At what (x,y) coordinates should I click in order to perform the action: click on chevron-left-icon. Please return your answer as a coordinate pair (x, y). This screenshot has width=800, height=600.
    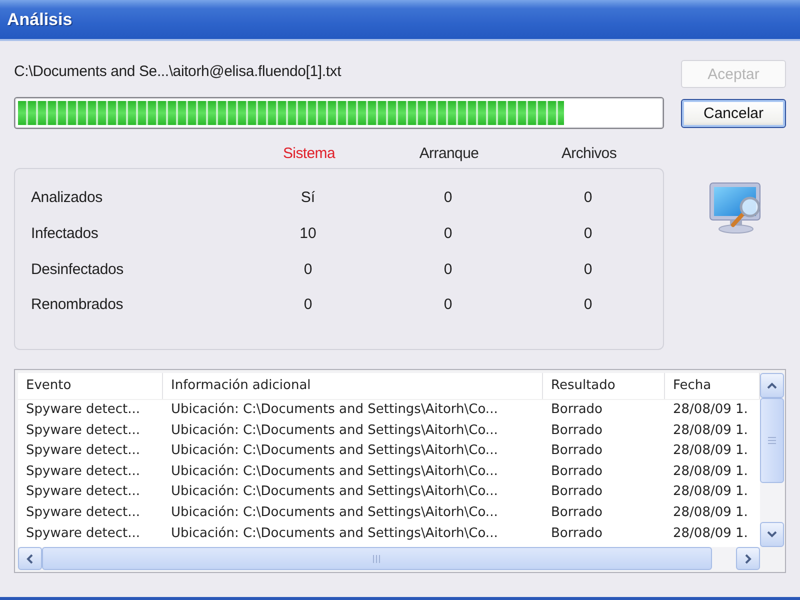
    Looking at the image, I should click on (30, 559).